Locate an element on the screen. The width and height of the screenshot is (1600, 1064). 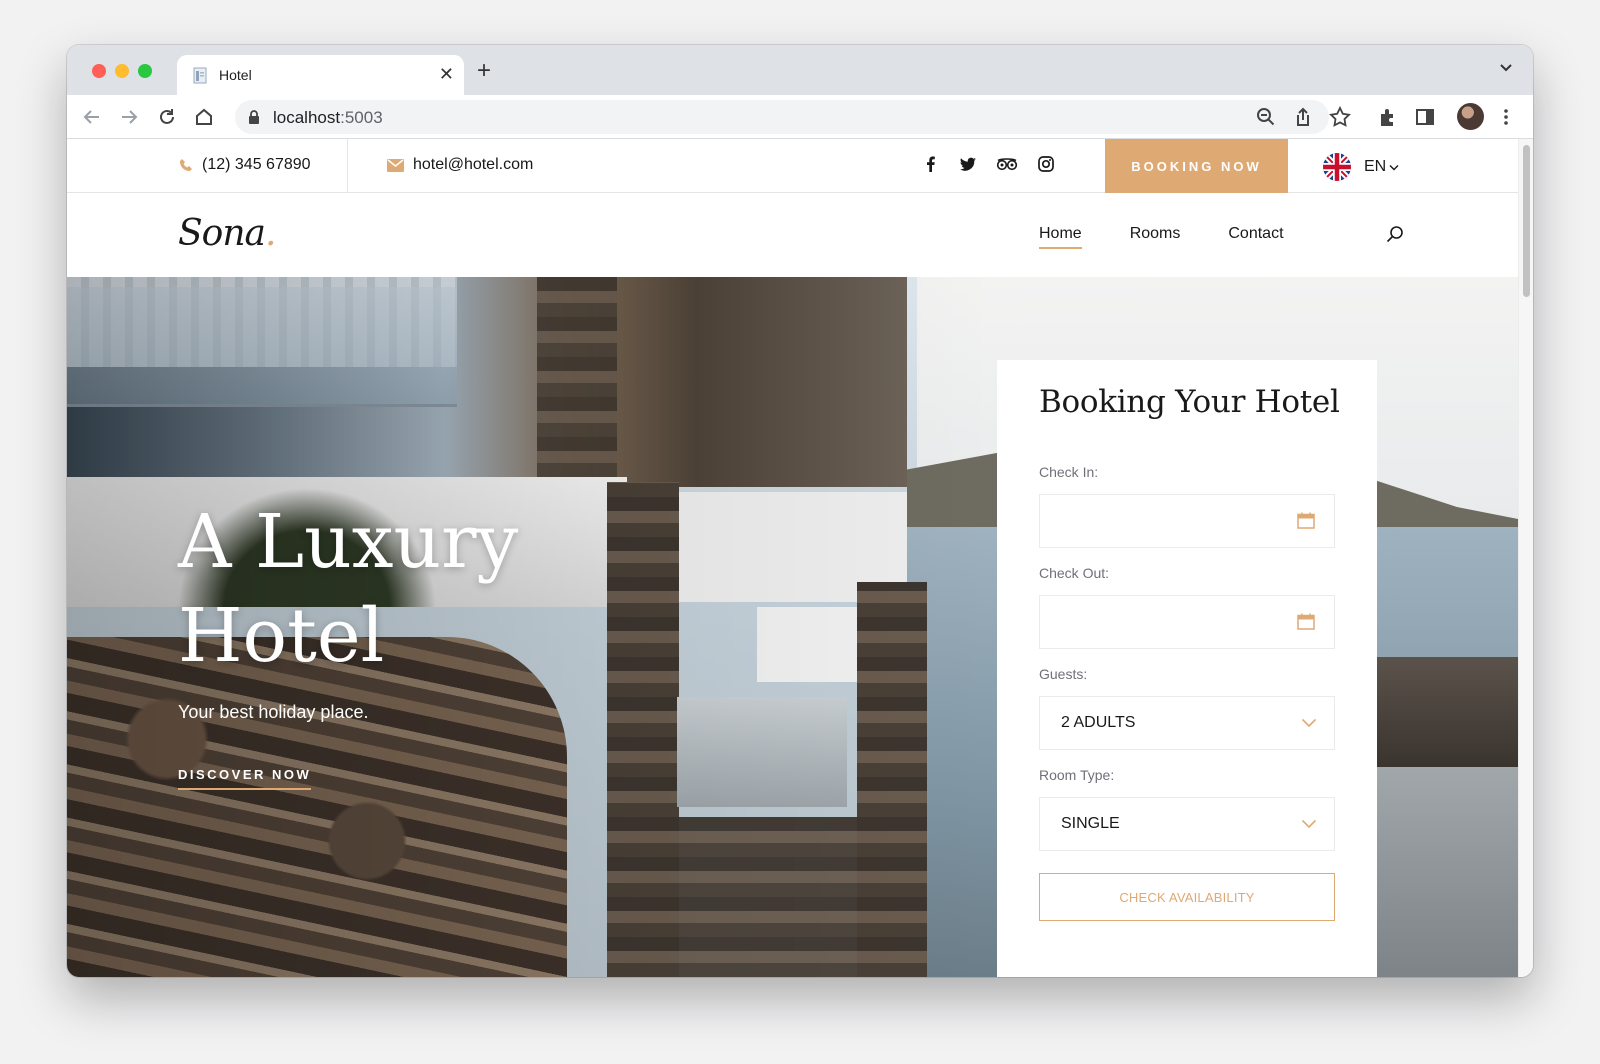
close-window-button is located at coordinates (99, 71).